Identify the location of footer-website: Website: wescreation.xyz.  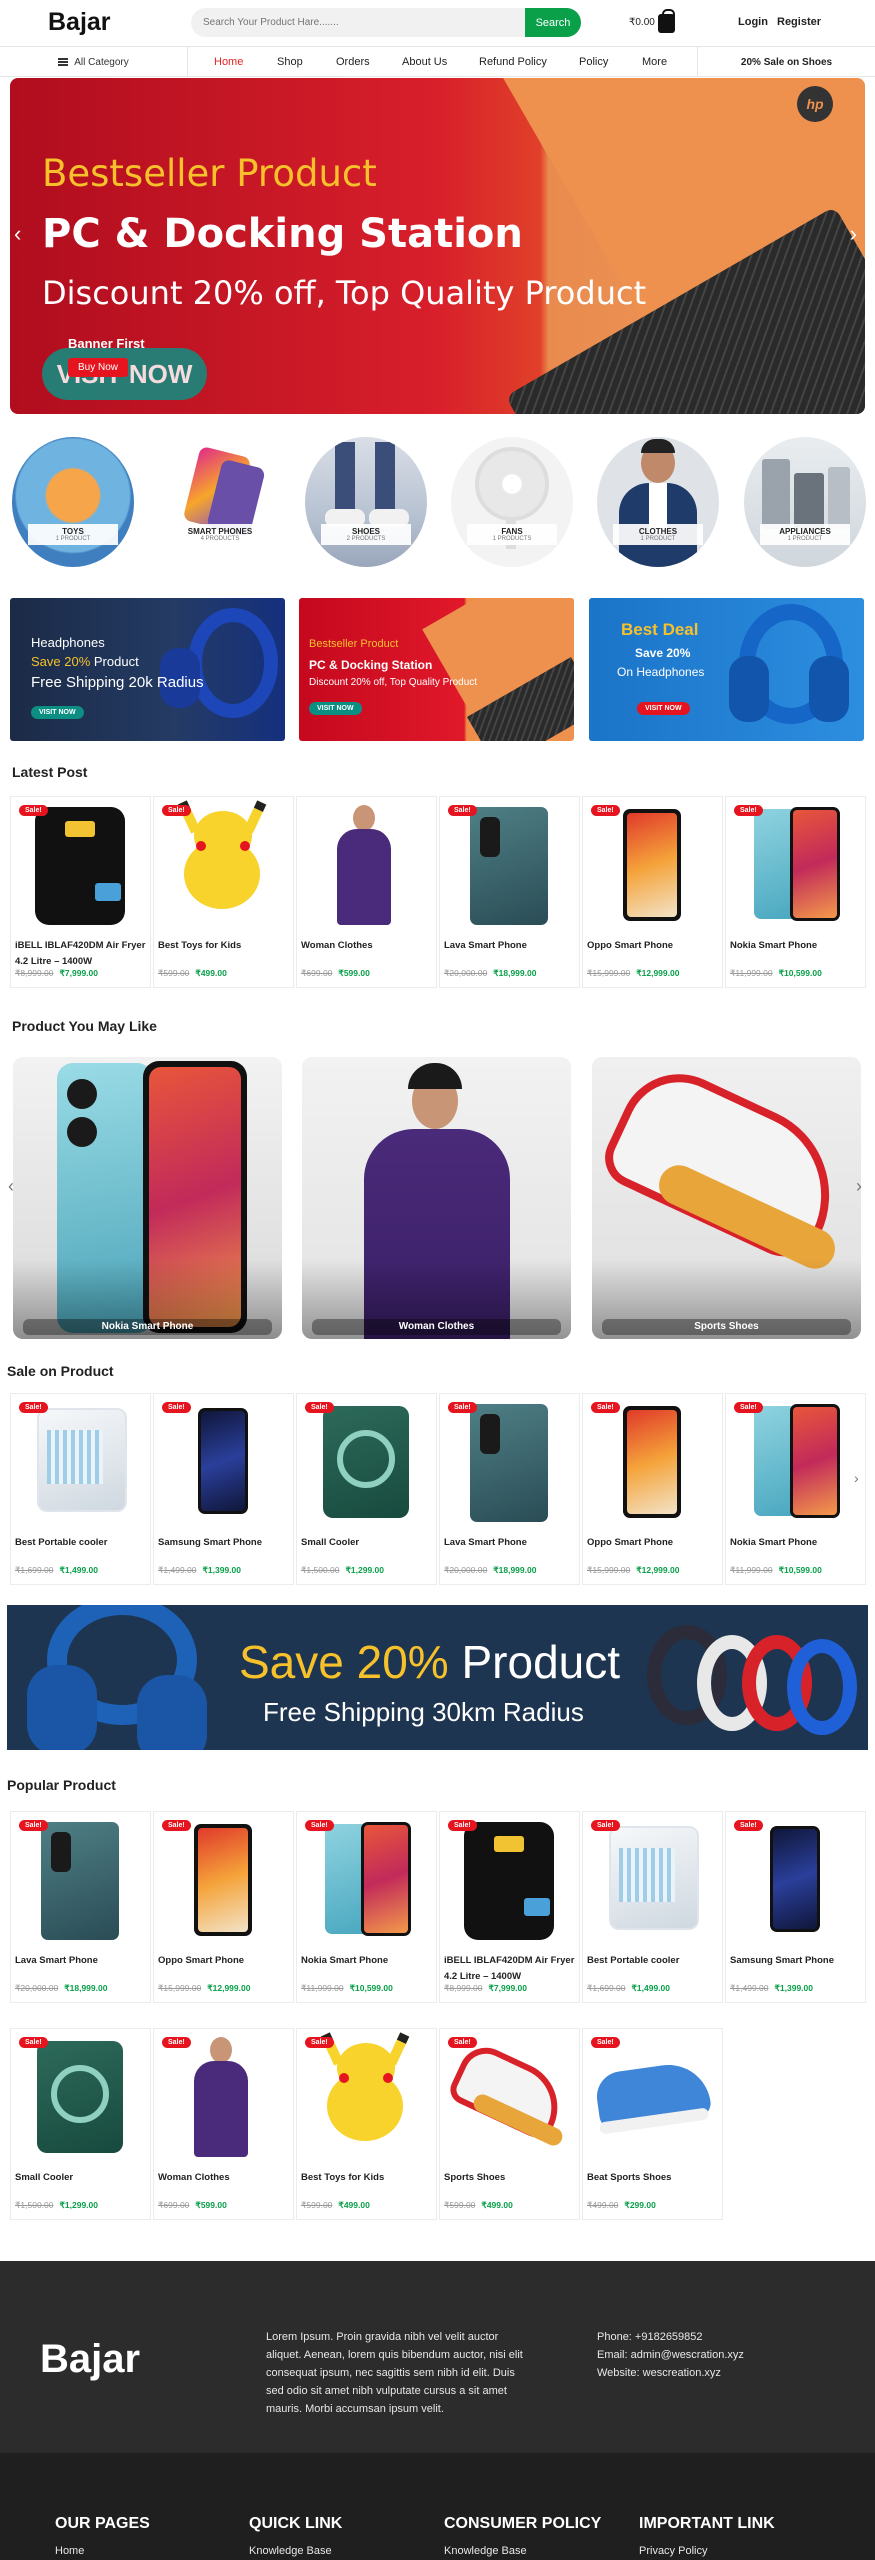
(659, 2373).